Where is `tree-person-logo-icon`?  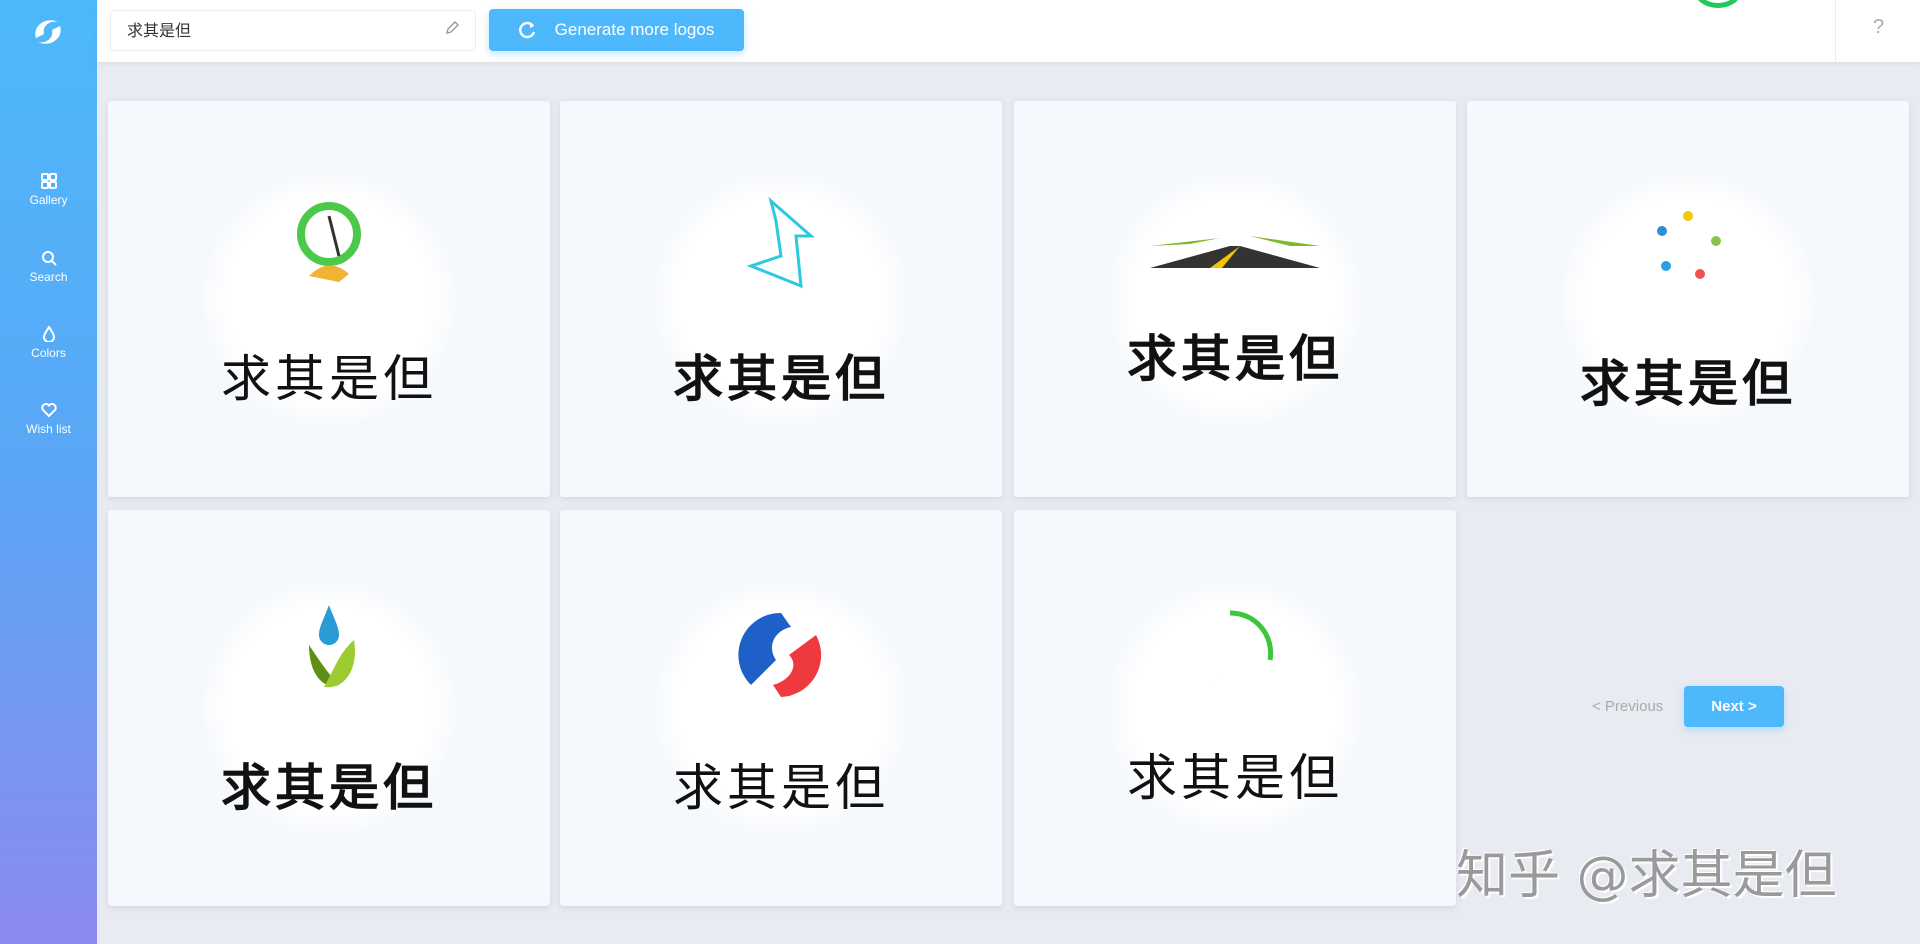
tree-person-logo-icon is located at coordinates (329, 242).